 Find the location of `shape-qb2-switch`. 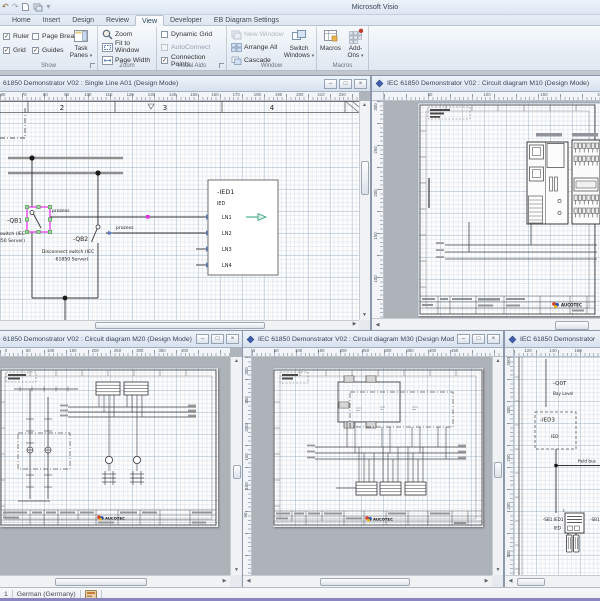

shape-qb2-switch is located at coordinates (96, 233).